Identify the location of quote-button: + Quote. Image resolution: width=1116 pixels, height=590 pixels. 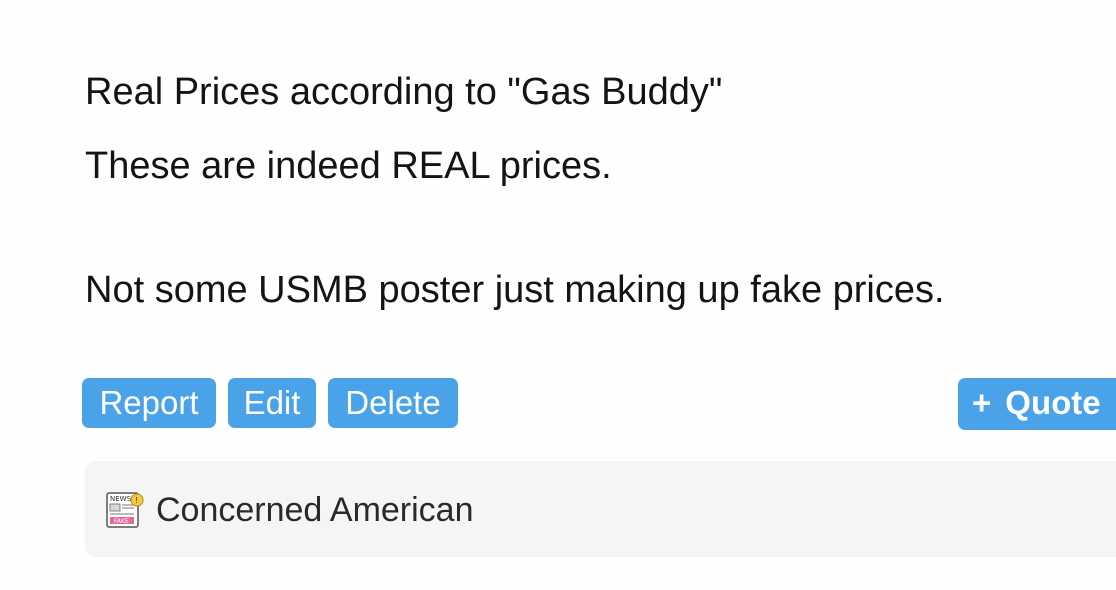
(1037, 404).